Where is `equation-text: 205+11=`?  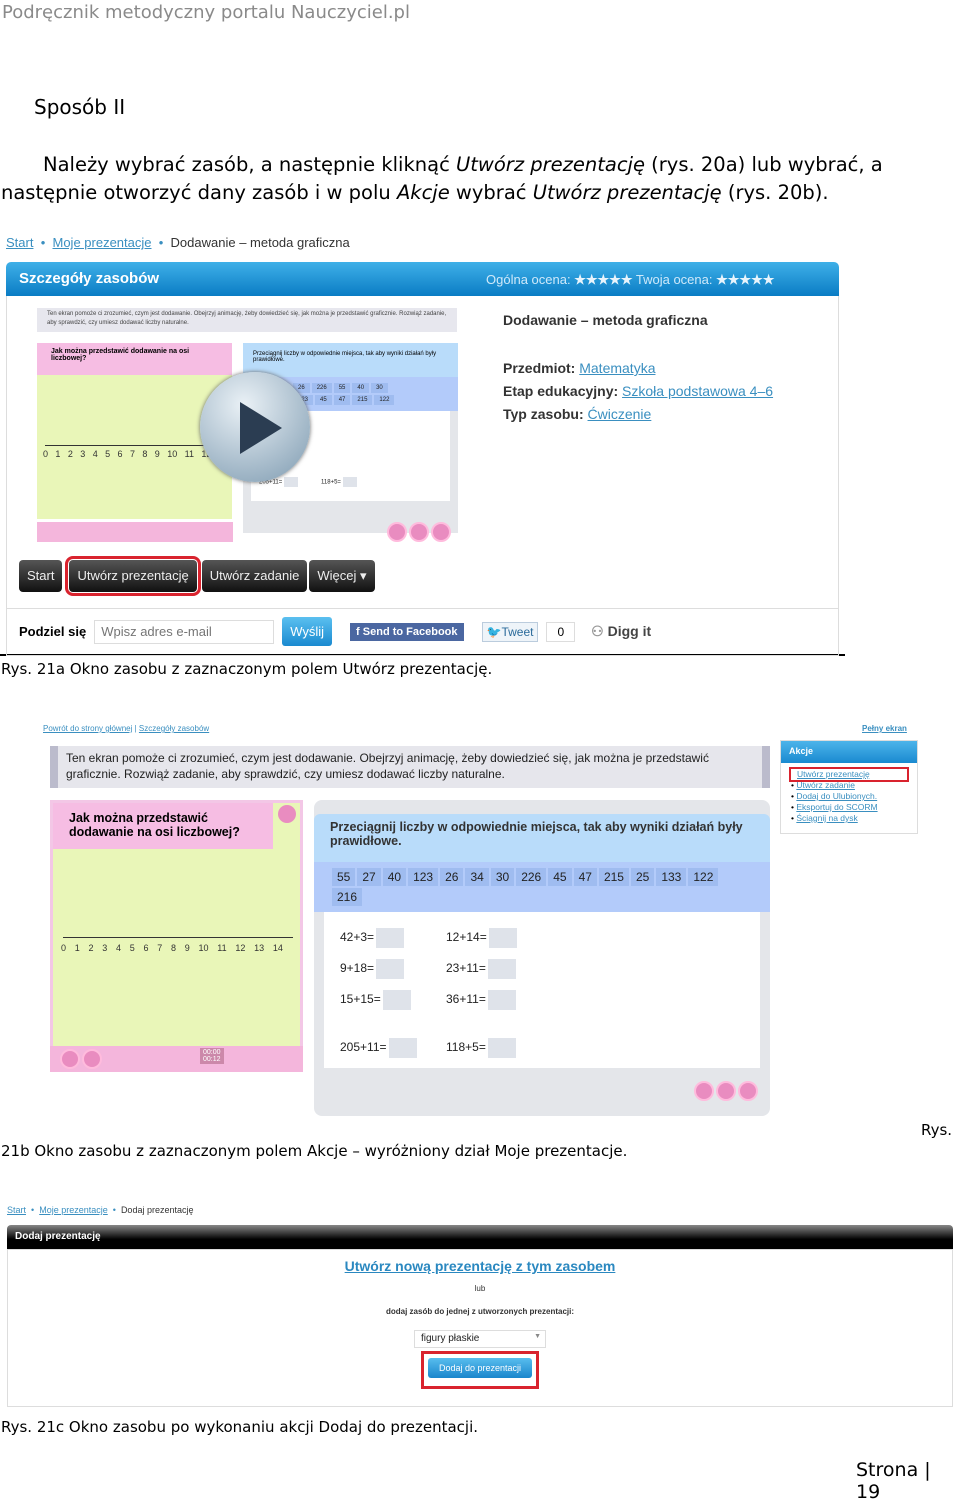
equation-text: 205+11= is located at coordinates (363, 1047).